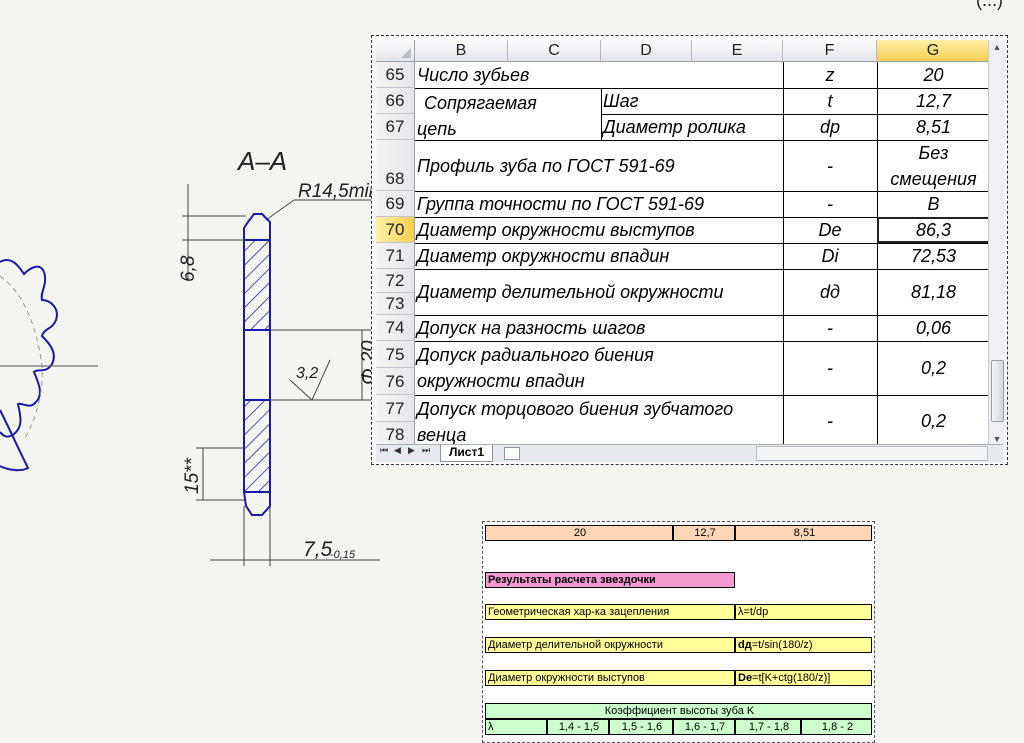 Image resolution: width=1024 pixels, height=743 pixels. Describe the element at coordinates (933, 230) in the screenshot. I see `cell-value-70-active: 86,3` at that location.